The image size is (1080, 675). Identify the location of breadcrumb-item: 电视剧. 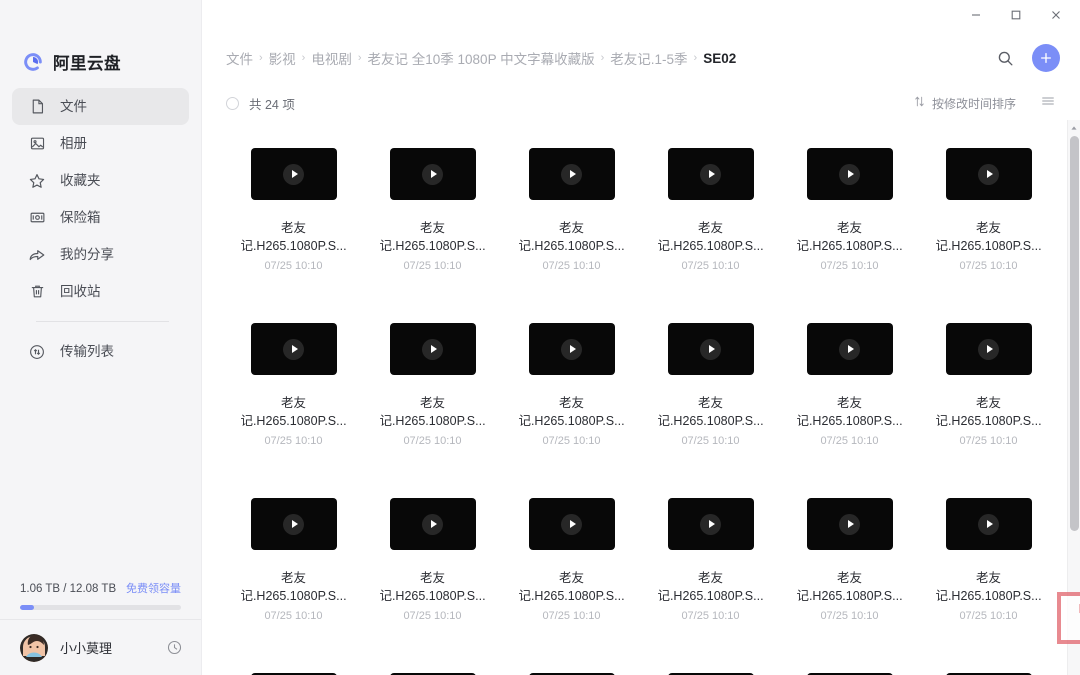
(331, 58).